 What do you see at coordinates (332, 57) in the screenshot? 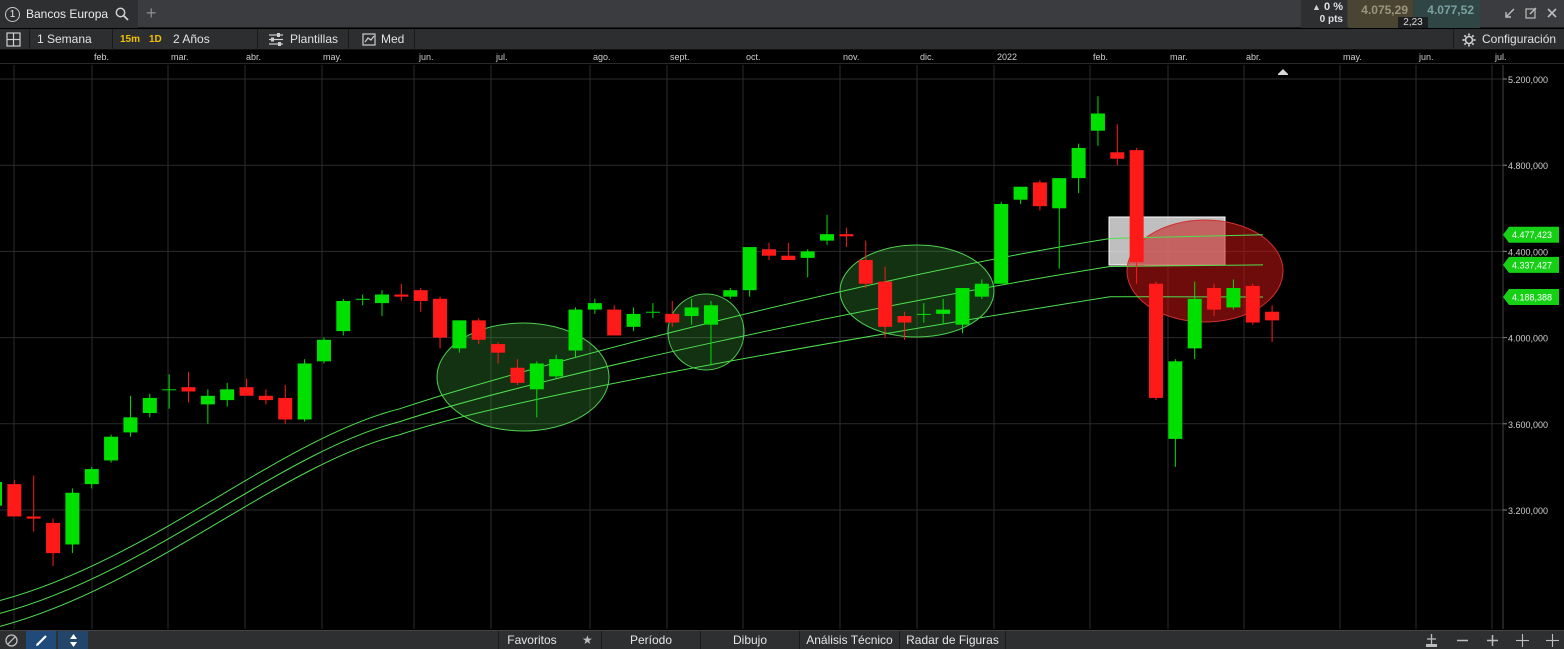
I see `month-label: may.` at bounding box center [332, 57].